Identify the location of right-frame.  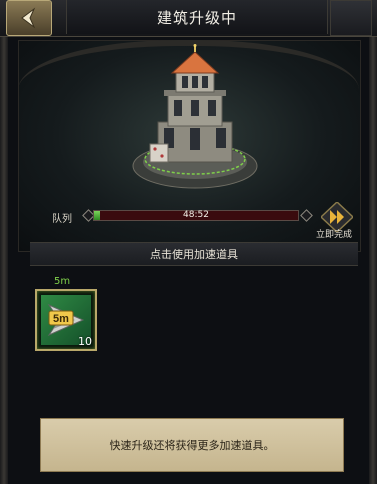
(373, 242).